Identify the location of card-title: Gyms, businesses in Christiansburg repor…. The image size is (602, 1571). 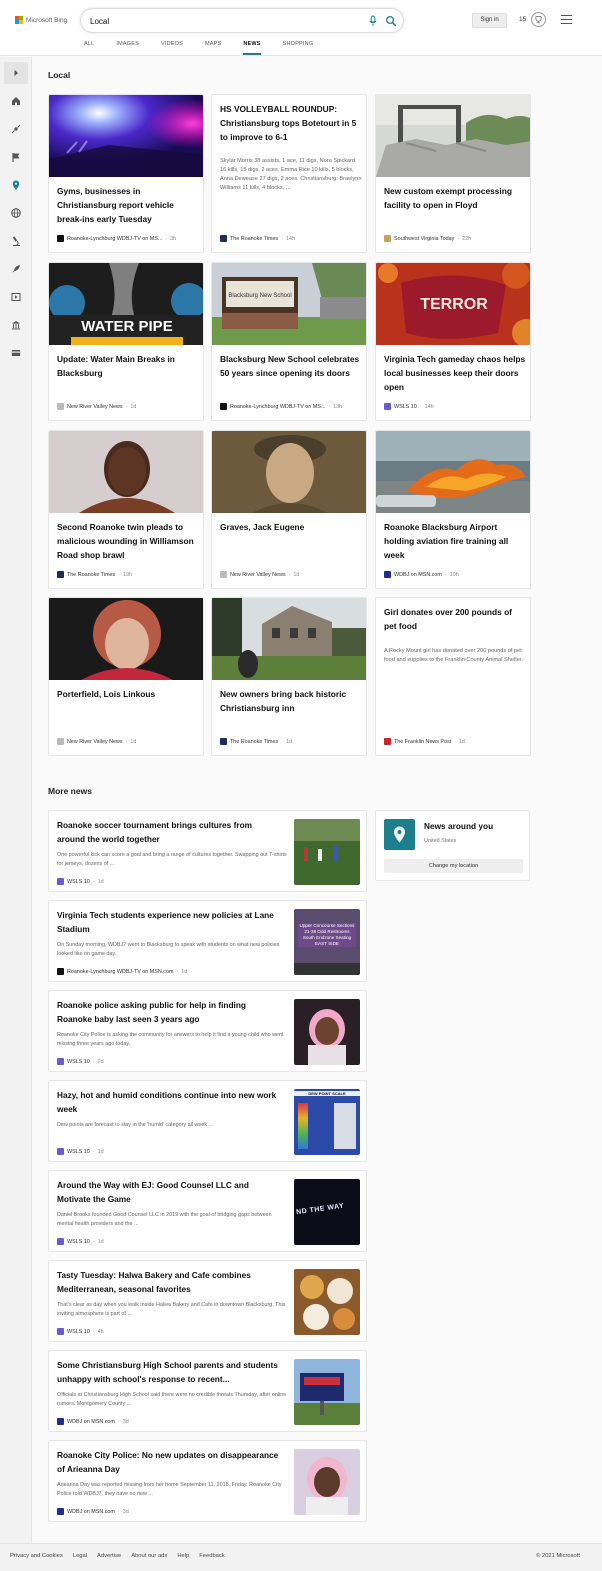
(128, 205).